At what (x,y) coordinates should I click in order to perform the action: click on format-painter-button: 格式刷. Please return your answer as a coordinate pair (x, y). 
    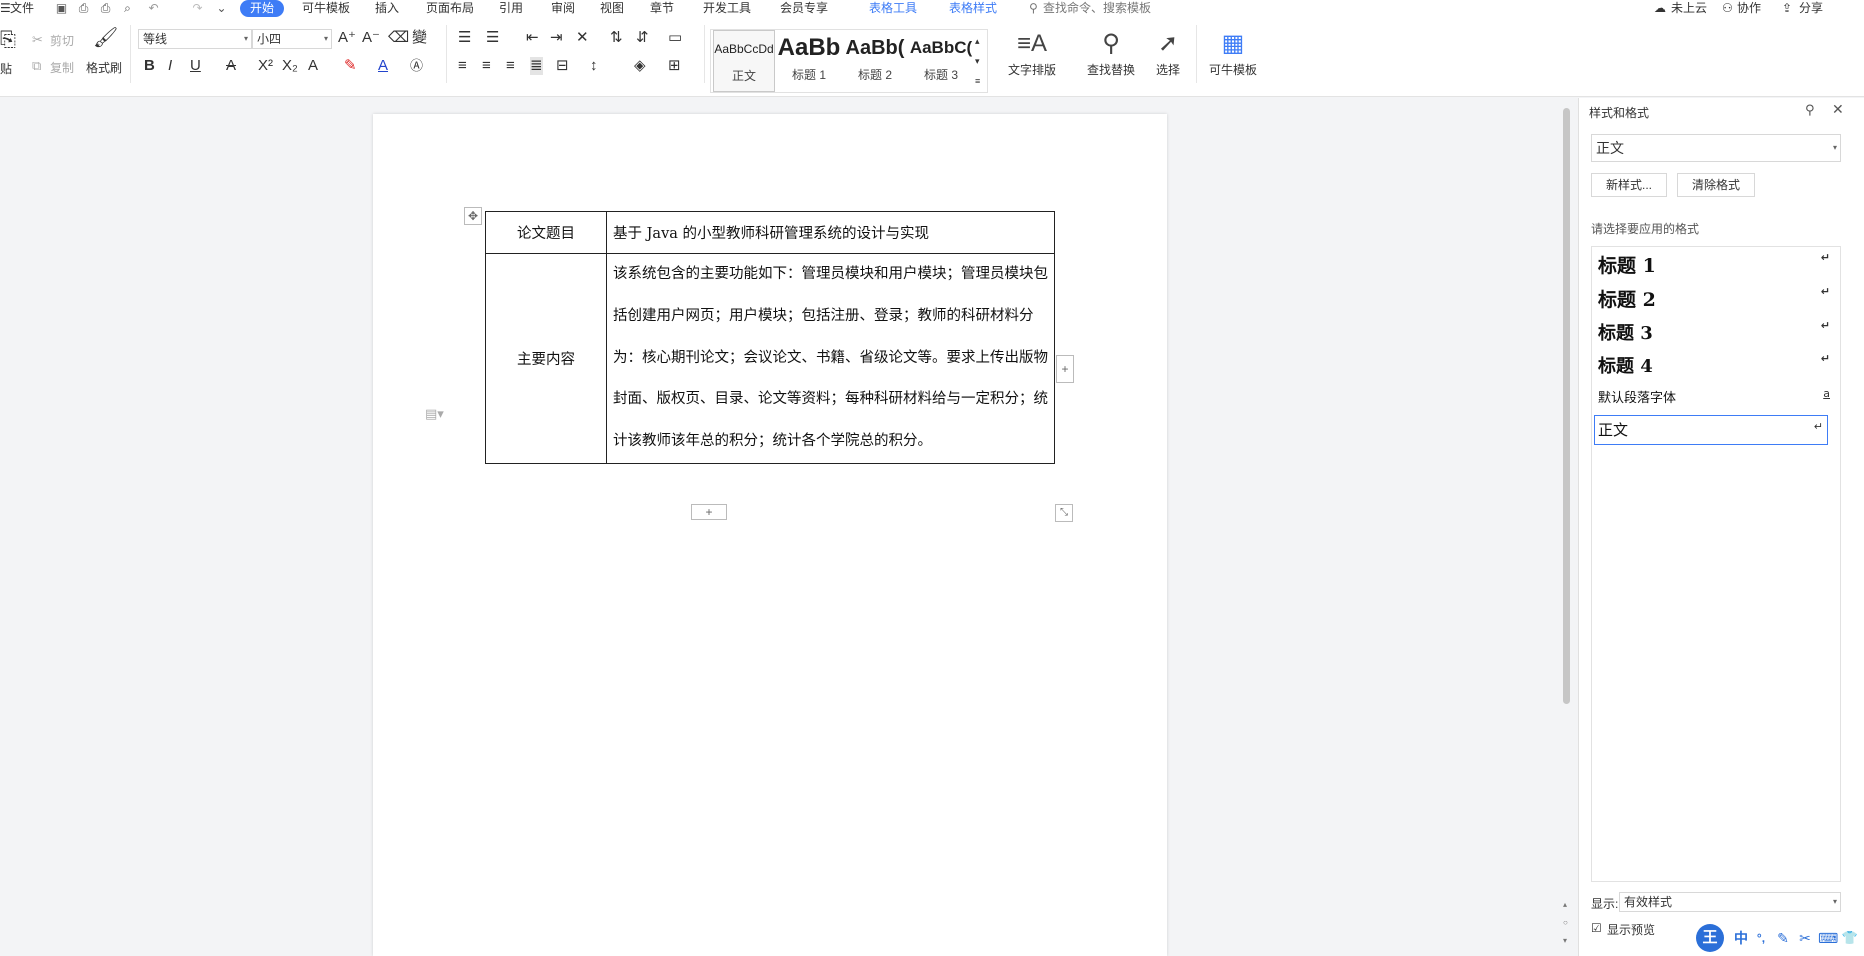
    Looking at the image, I should click on (104, 67).